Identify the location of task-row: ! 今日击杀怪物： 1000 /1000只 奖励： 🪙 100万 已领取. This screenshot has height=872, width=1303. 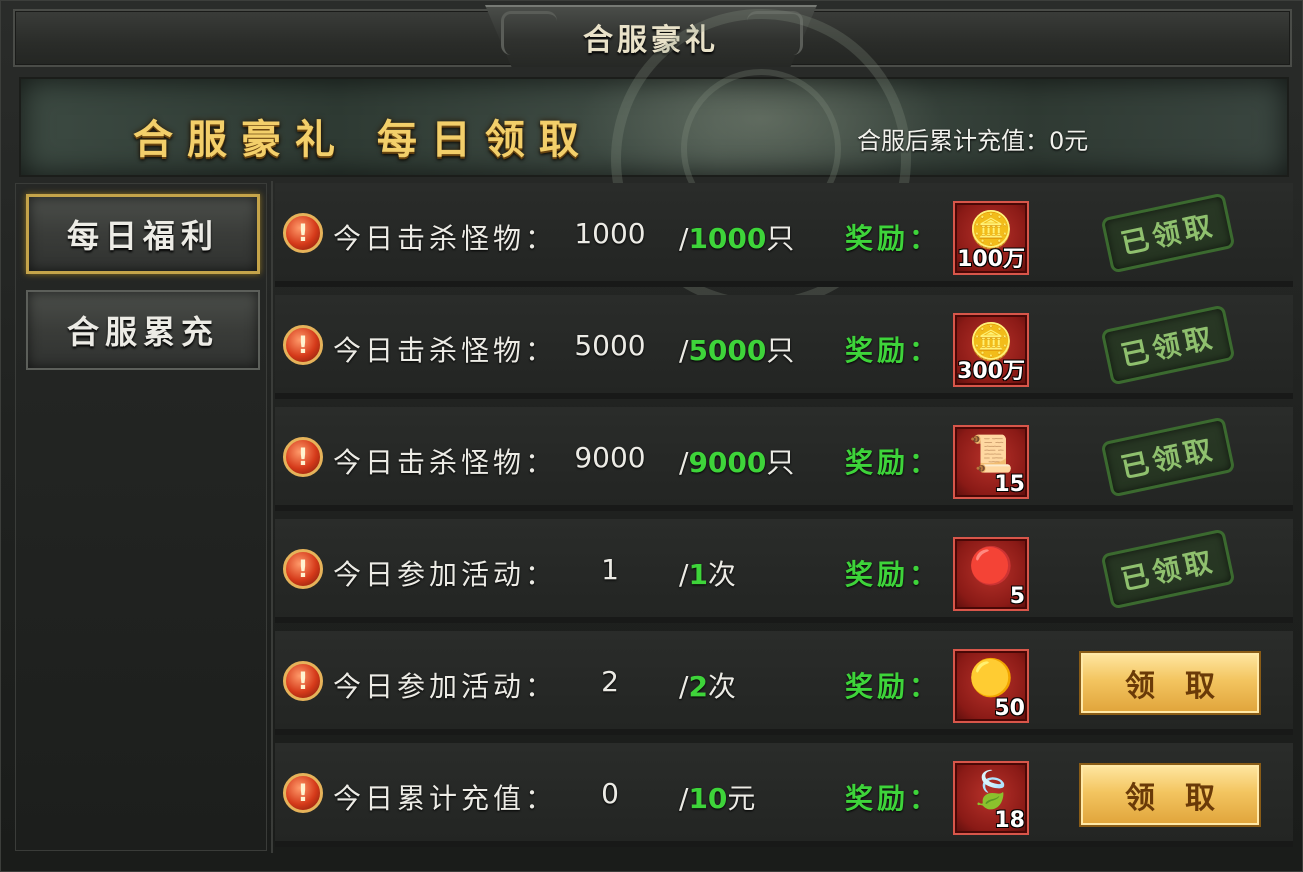
(784, 235).